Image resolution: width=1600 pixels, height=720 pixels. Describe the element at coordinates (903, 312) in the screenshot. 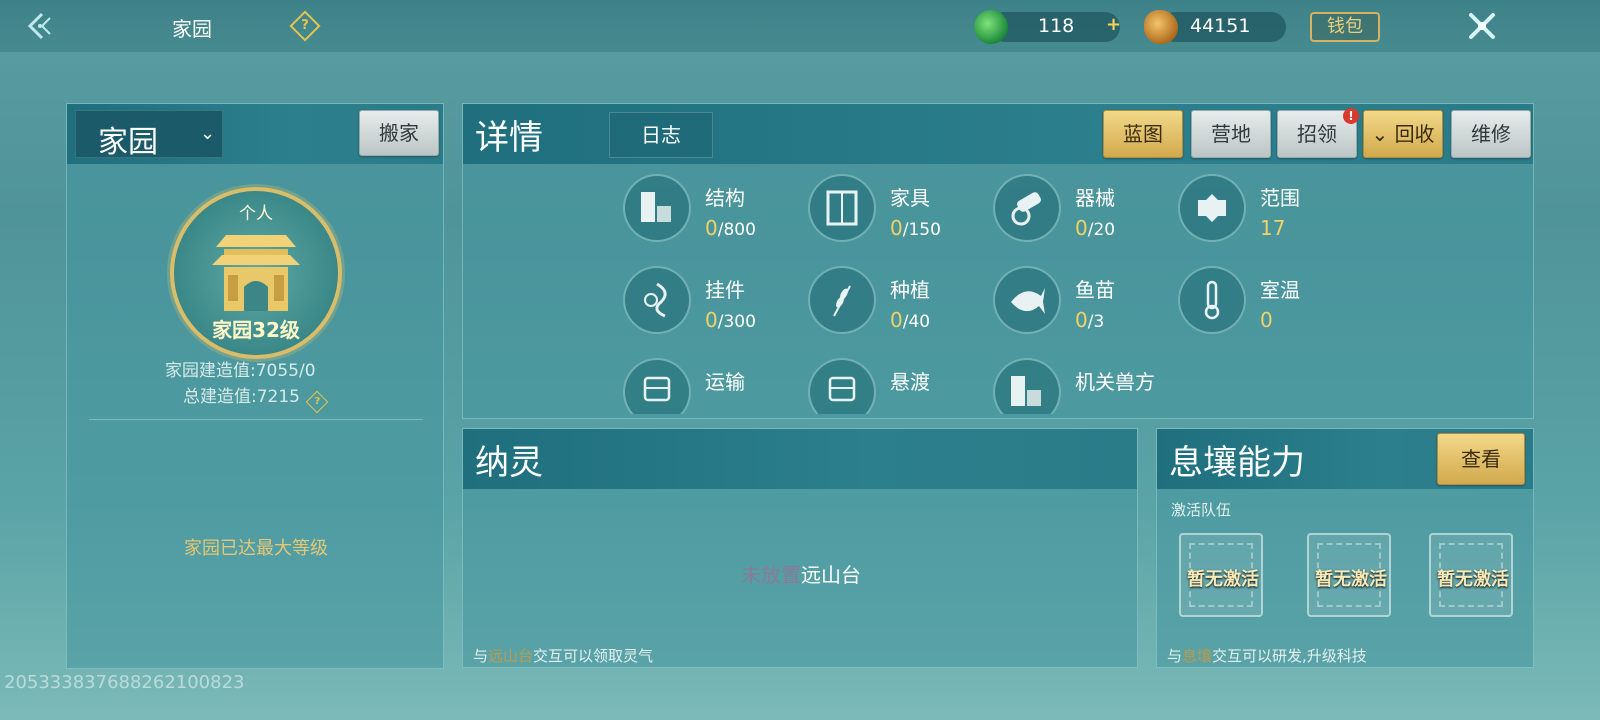

I see `stat-planting: 种植 0/40` at that location.